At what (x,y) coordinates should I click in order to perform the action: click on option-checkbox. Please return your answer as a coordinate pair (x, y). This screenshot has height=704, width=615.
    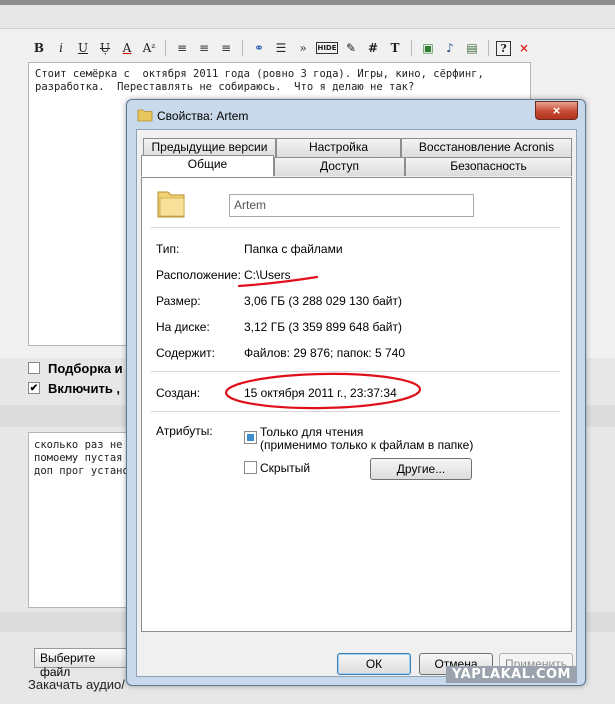
    Looking at the image, I should click on (34, 368).